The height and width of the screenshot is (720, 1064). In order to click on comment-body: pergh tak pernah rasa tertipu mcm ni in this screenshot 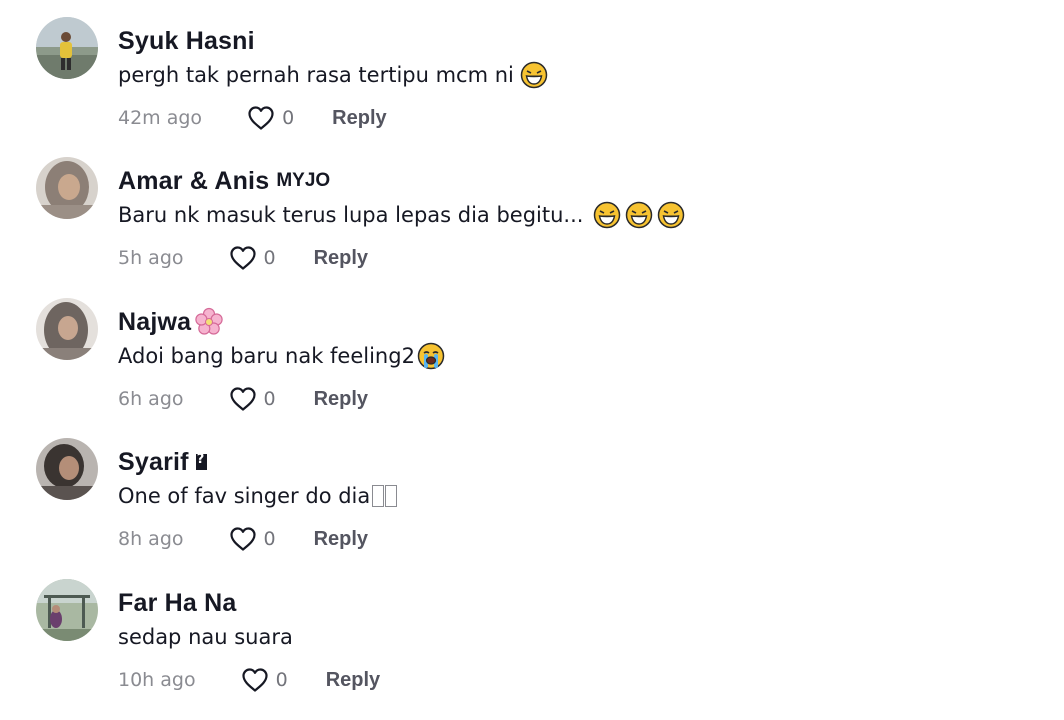, I will do `click(333, 75)`.